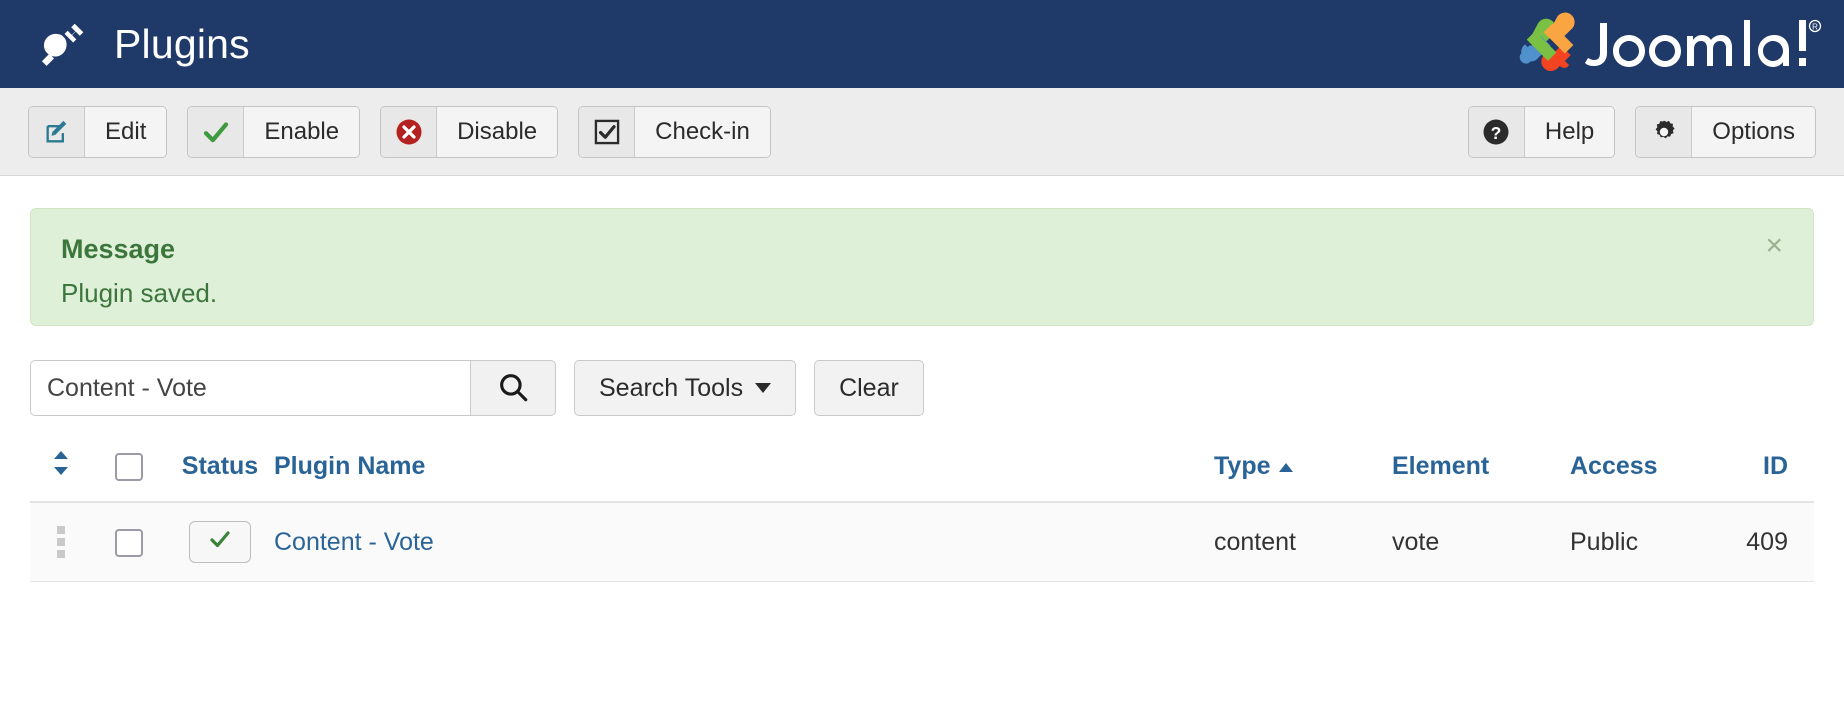 The height and width of the screenshot is (702, 1844). What do you see at coordinates (409, 131) in the screenshot?
I see `x-circle-icon` at bounding box center [409, 131].